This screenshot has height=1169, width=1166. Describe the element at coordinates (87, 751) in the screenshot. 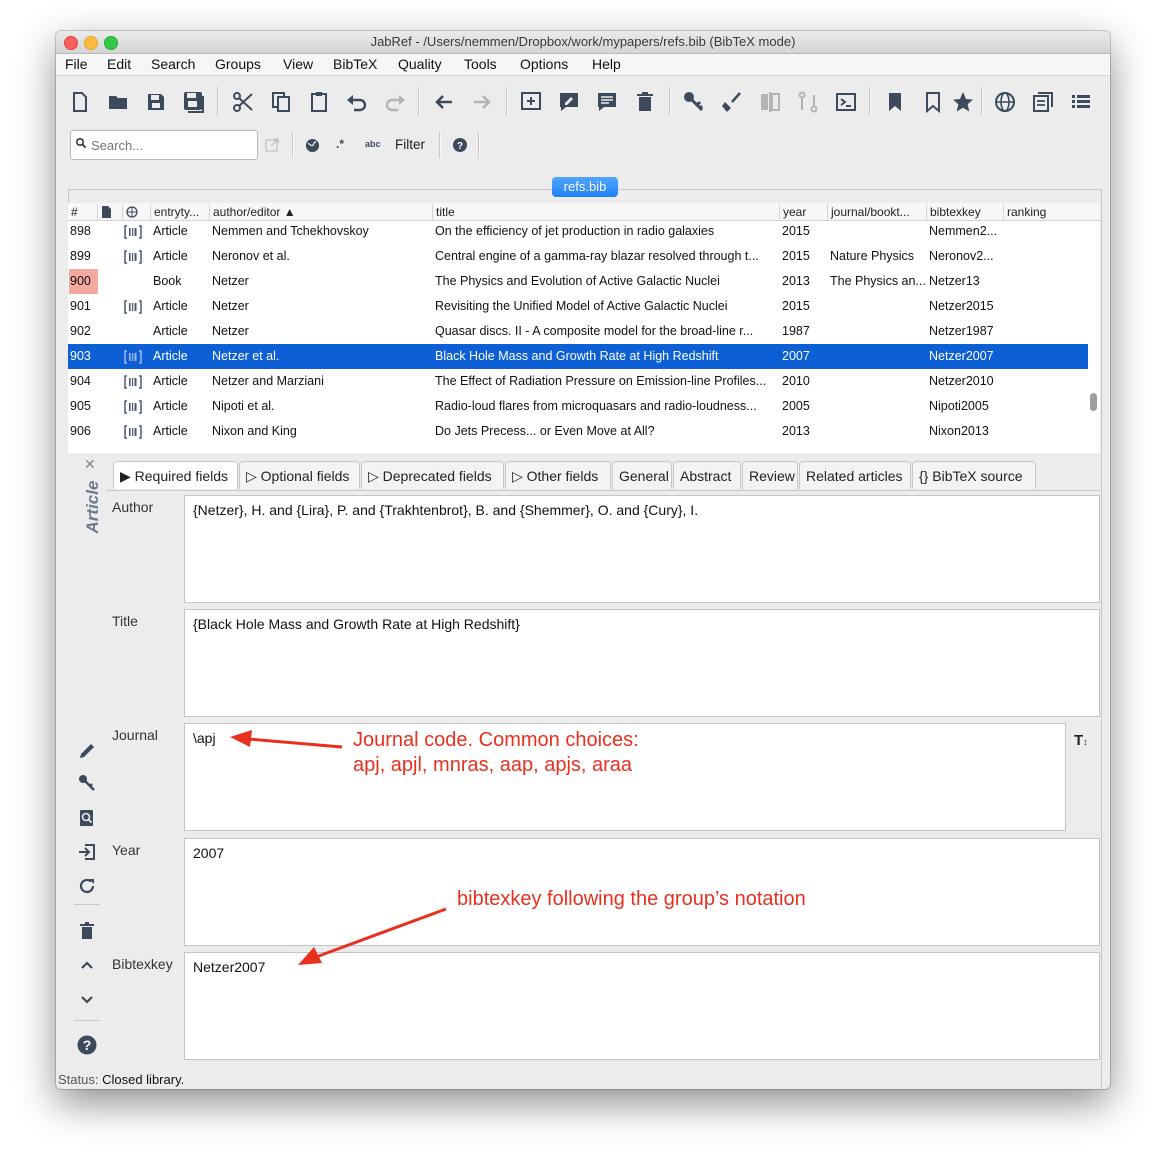

I see `edit-pencil-icon` at that location.